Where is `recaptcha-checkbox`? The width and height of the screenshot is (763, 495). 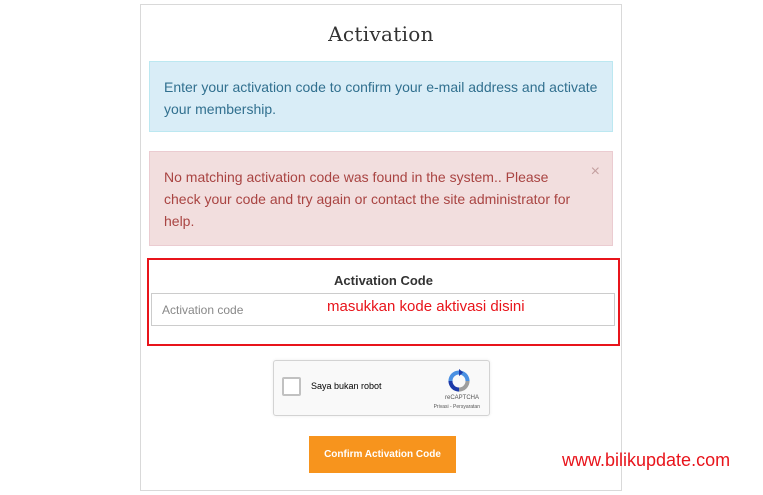 recaptcha-checkbox is located at coordinates (291, 386).